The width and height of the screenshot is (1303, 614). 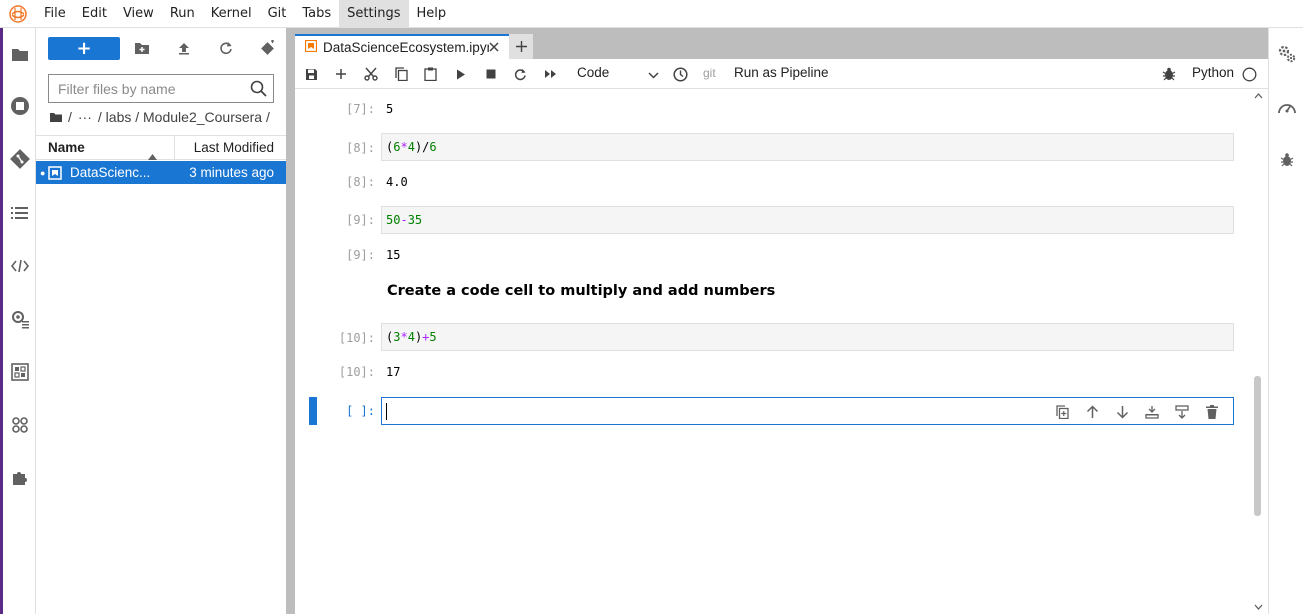 I want to click on git-clone-icon, so click(x=267, y=48).